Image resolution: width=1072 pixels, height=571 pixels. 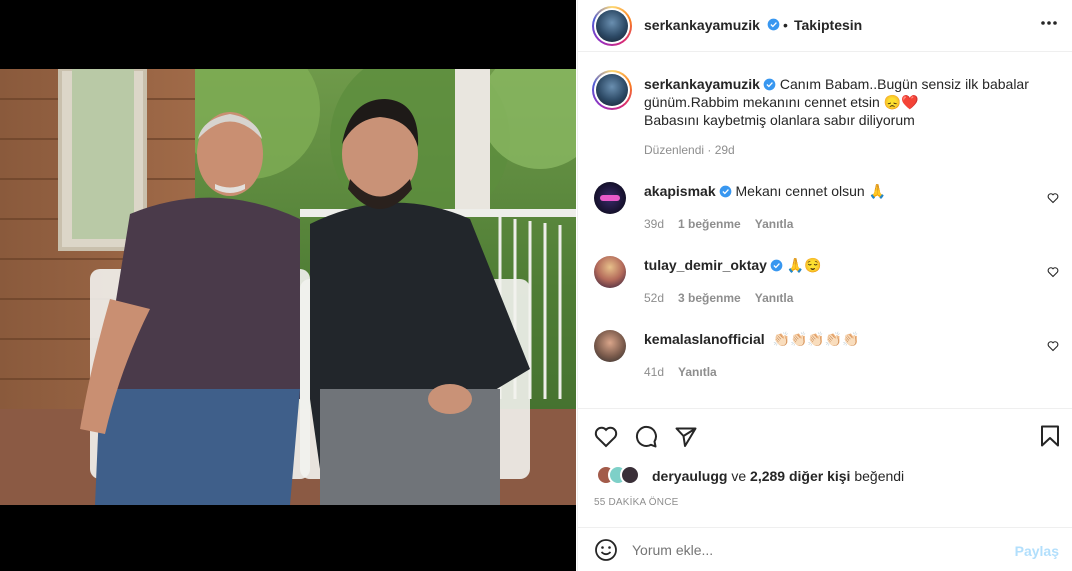 I want to click on comment-meta: 41d Yanıtla, so click(x=680, y=372).